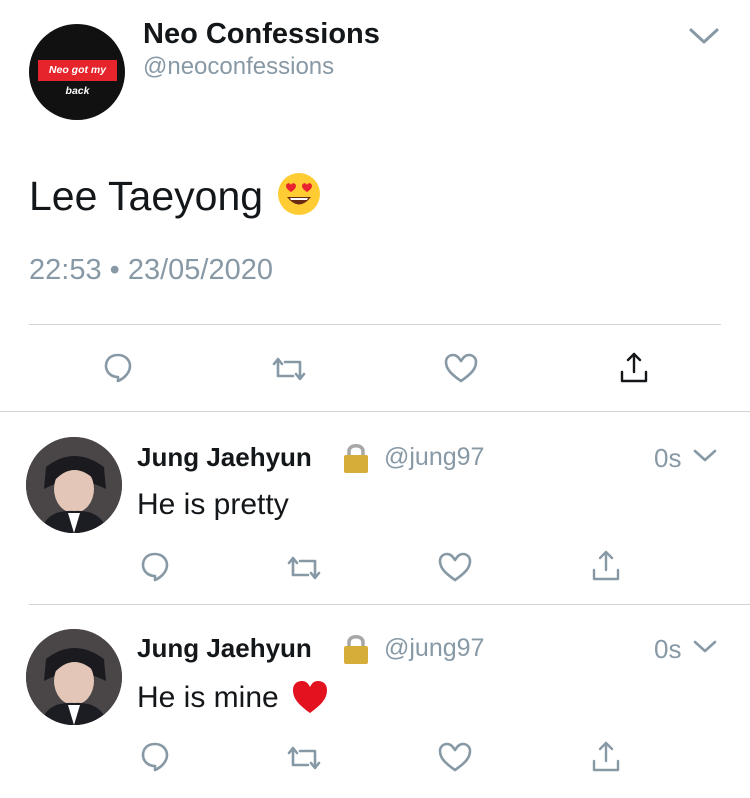 Image resolution: width=750 pixels, height=798 pixels. I want to click on red-heart-icon, so click(310, 697).